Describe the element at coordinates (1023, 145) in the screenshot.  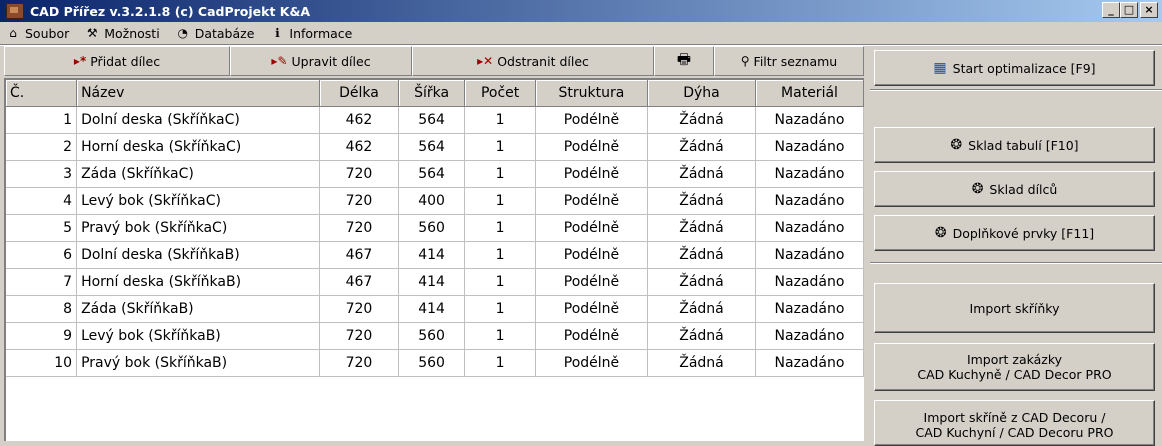
I see `sheet-stock-label: Sklad tabulí [F10]` at that location.